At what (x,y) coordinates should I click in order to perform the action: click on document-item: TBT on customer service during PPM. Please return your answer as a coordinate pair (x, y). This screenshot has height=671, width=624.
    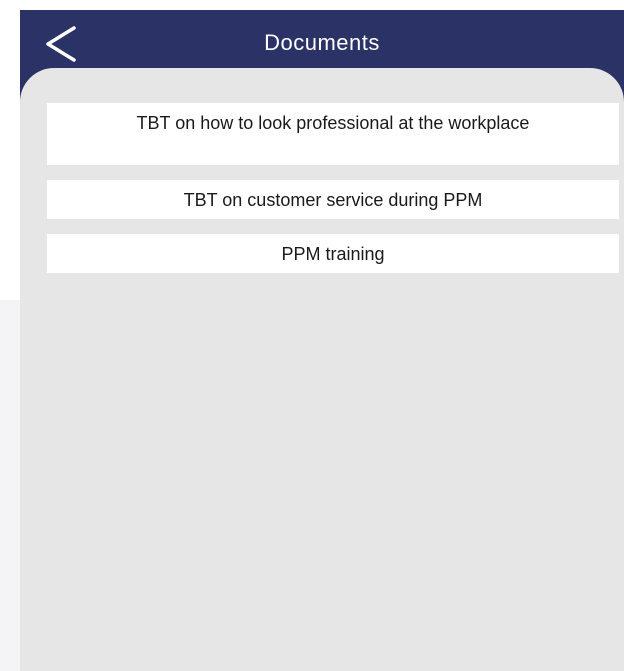
    Looking at the image, I should click on (333, 199).